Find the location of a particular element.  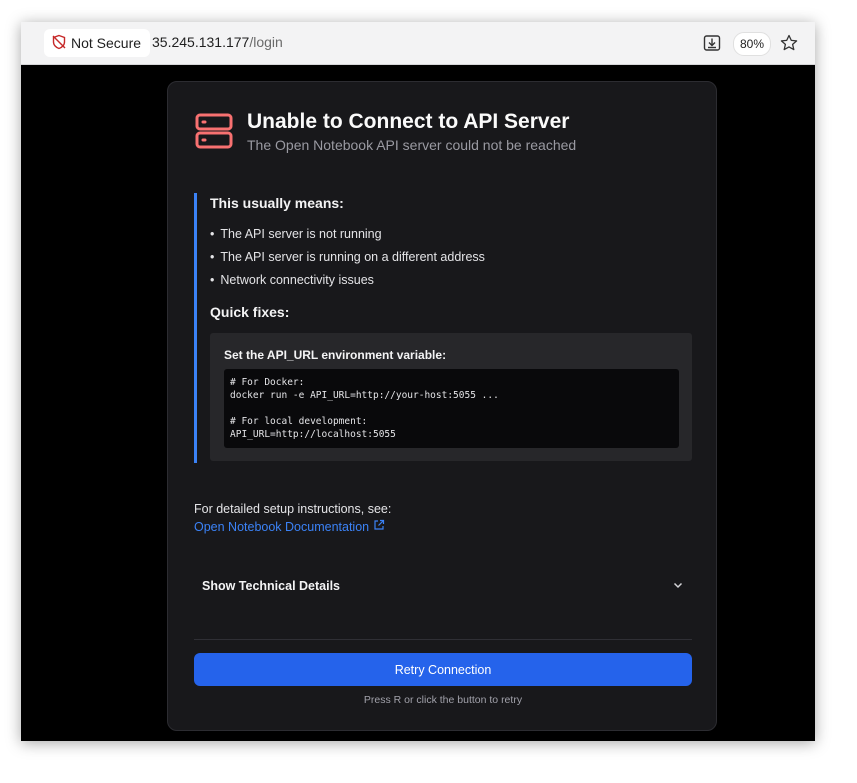

url-host: 35.245.131.177 is located at coordinates (201, 42).